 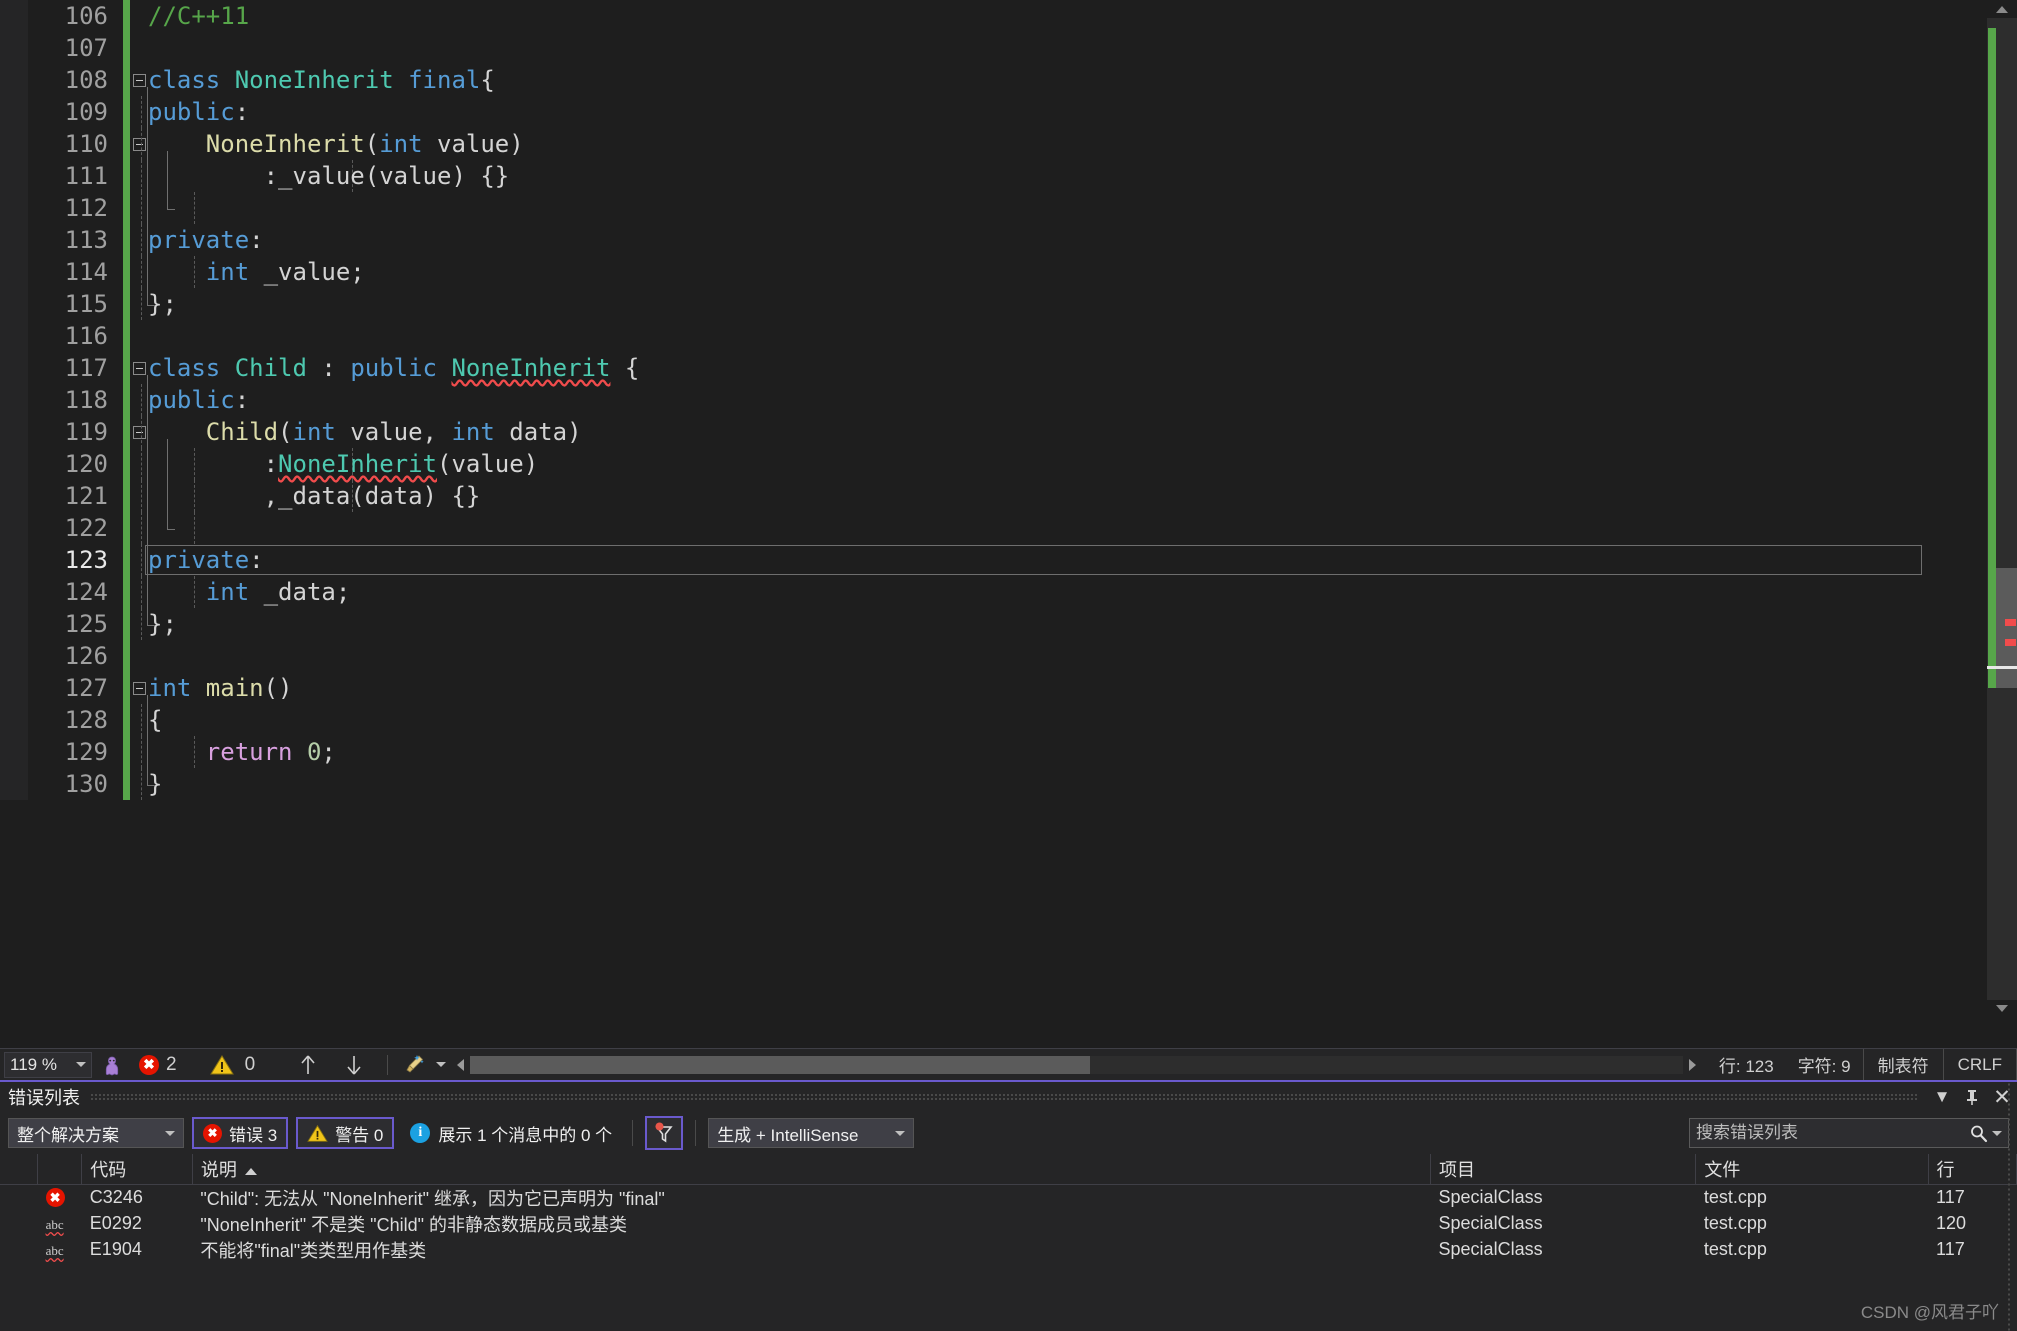 What do you see at coordinates (2006, 628) in the screenshot?
I see `vertical-scrollbar-thumb` at bounding box center [2006, 628].